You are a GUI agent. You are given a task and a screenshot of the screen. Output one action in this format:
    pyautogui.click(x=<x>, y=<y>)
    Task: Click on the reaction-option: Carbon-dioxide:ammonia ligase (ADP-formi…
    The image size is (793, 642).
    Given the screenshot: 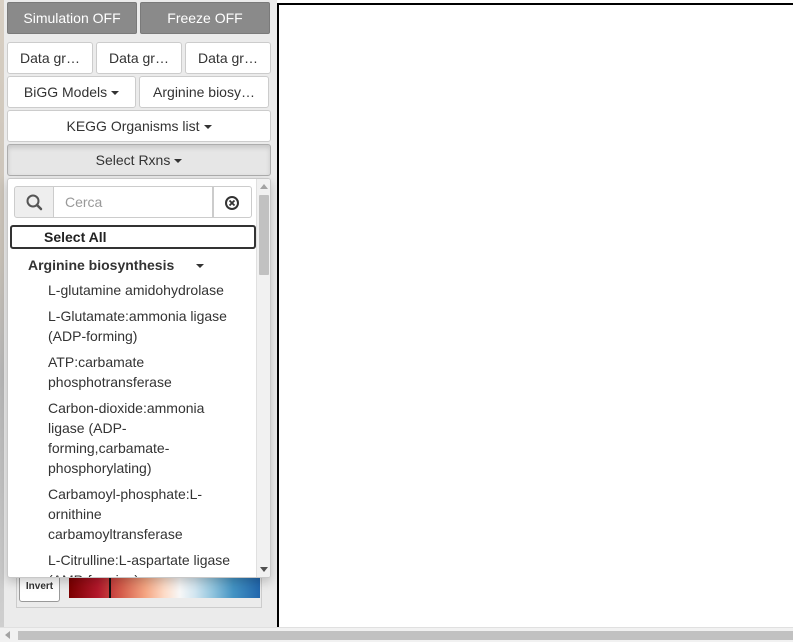 What is the action you would take?
    pyautogui.click(x=143, y=438)
    